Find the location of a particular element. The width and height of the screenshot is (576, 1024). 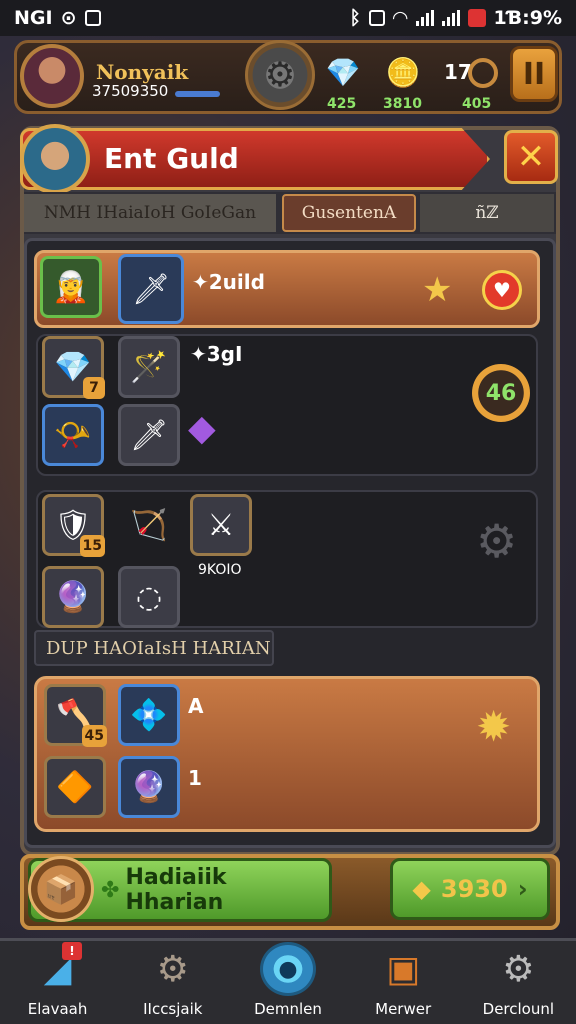

red-axe-item: 🪓 45 is located at coordinates (75, 715).